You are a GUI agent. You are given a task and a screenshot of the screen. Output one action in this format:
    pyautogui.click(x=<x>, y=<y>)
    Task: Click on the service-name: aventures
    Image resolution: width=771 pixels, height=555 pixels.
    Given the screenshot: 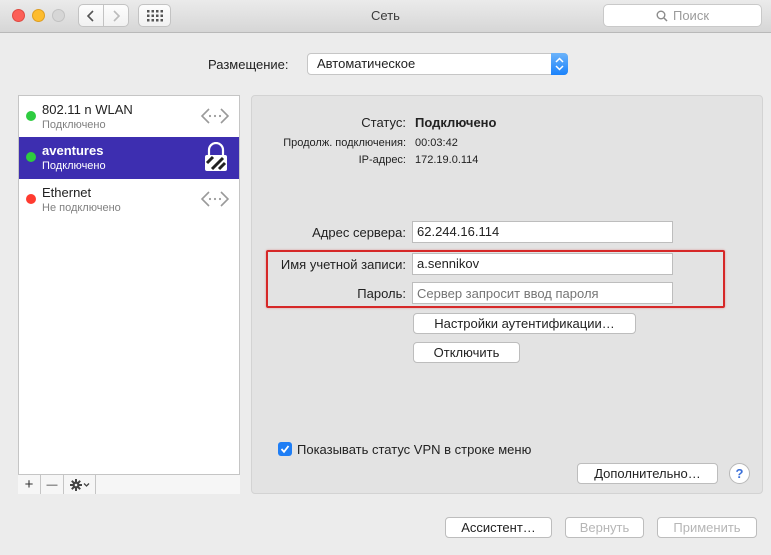 What is the action you would take?
    pyautogui.click(x=73, y=150)
    